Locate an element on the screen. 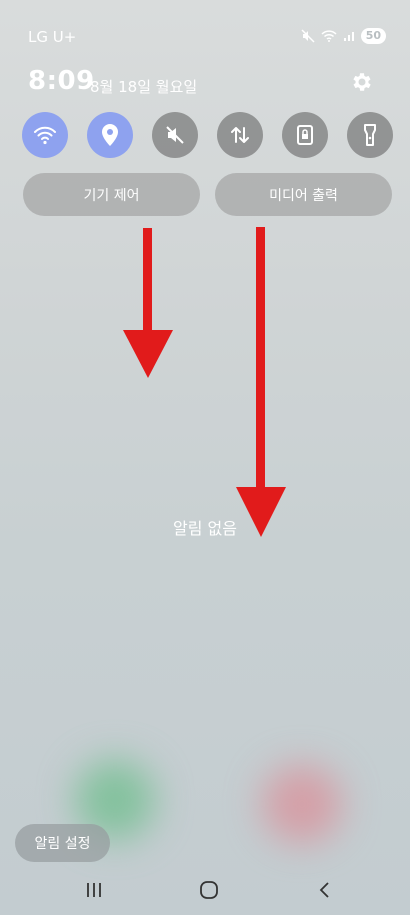  back-button is located at coordinates (324, 892).